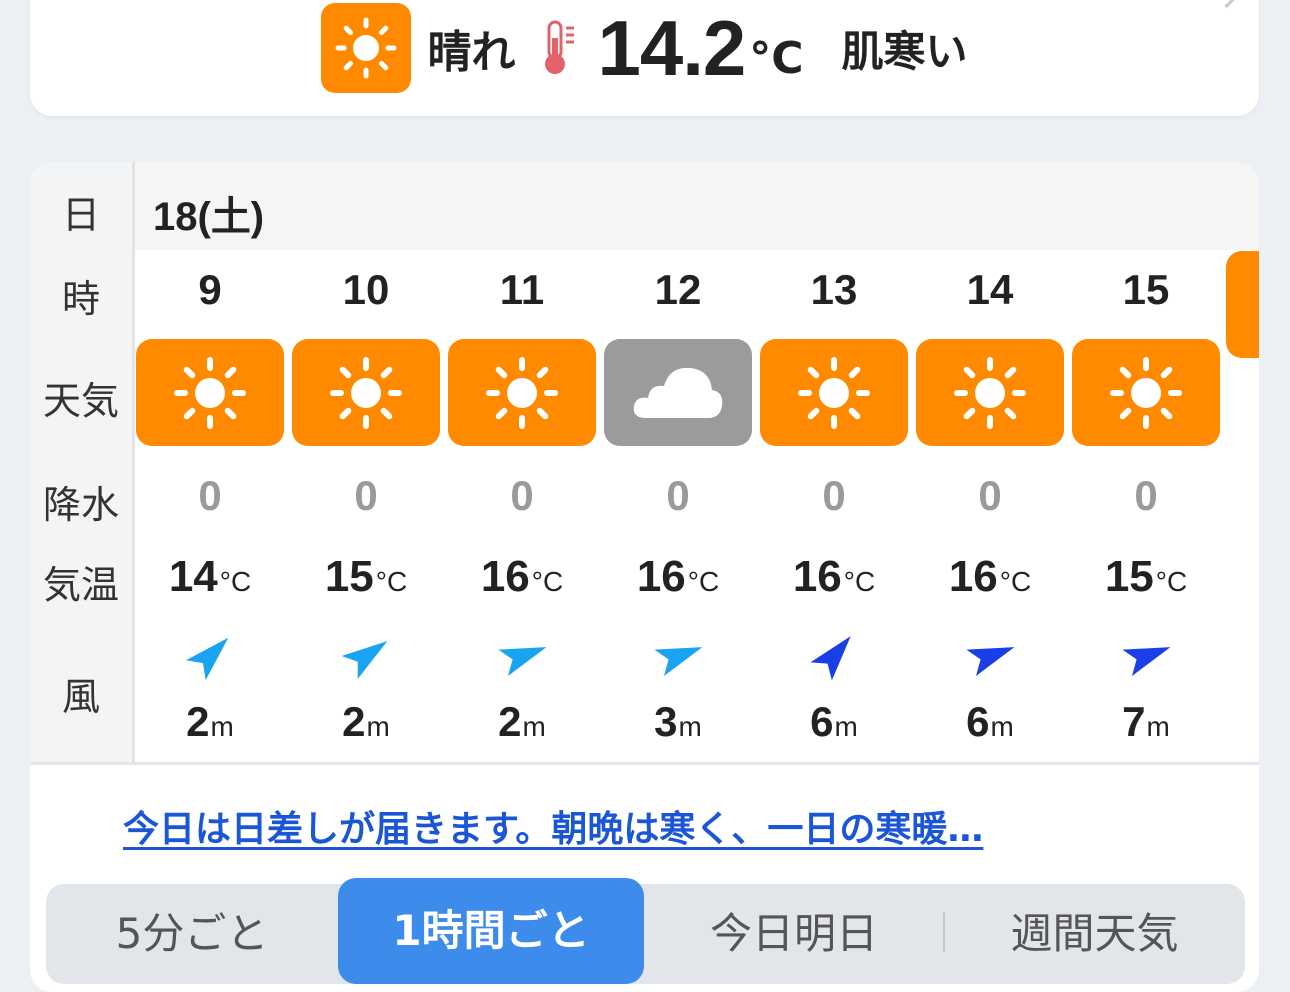 Image resolution: width=1290 pixels, height=992 pixels. What do you see at coordinates (697, 206) in the screenshot?
I see `date-strip` at bounding box center [697, 206].